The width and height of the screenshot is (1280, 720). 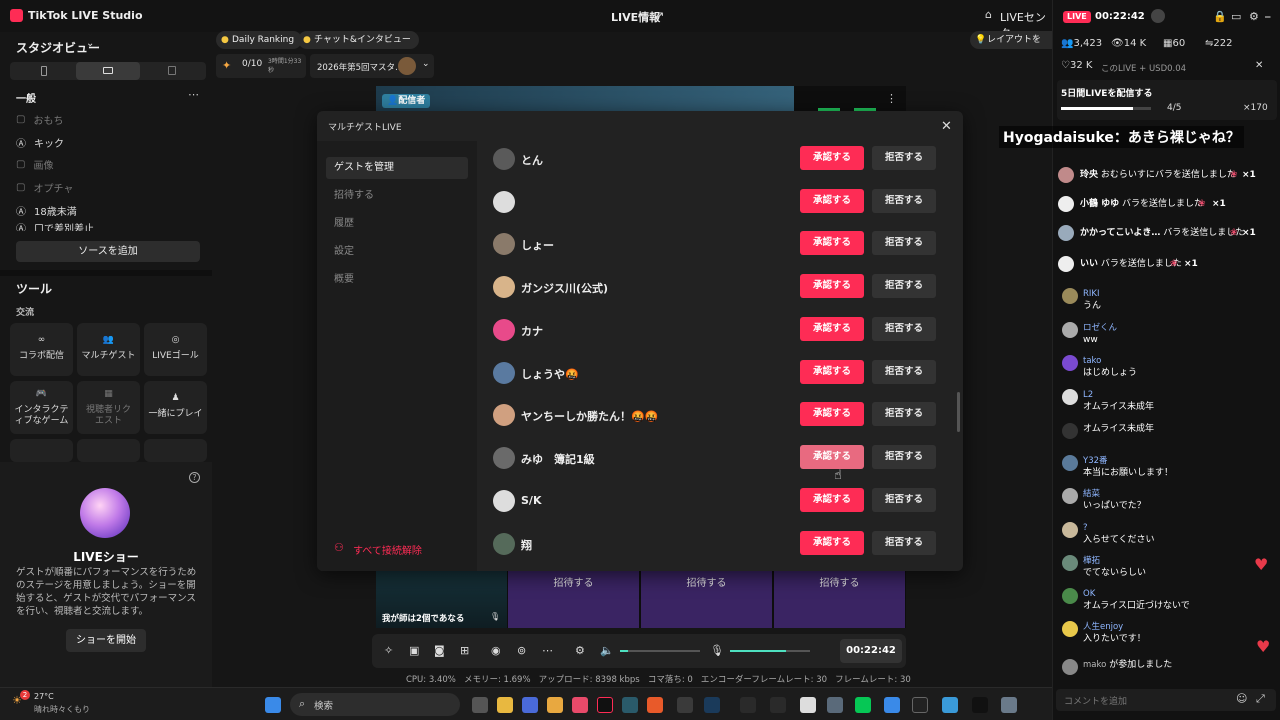 What do you see at coordinates (172, 71) in the screenshot?
I see `dual-mode-button` at bounding box center [172, 71].